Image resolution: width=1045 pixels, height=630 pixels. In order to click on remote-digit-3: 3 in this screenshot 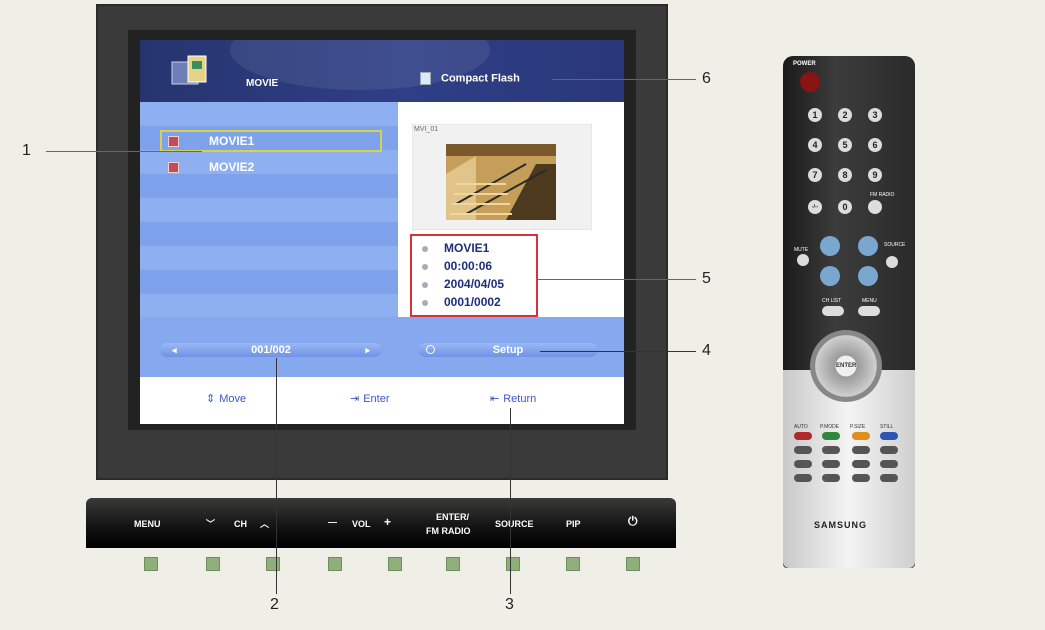, I will do `click(875, 115)`.